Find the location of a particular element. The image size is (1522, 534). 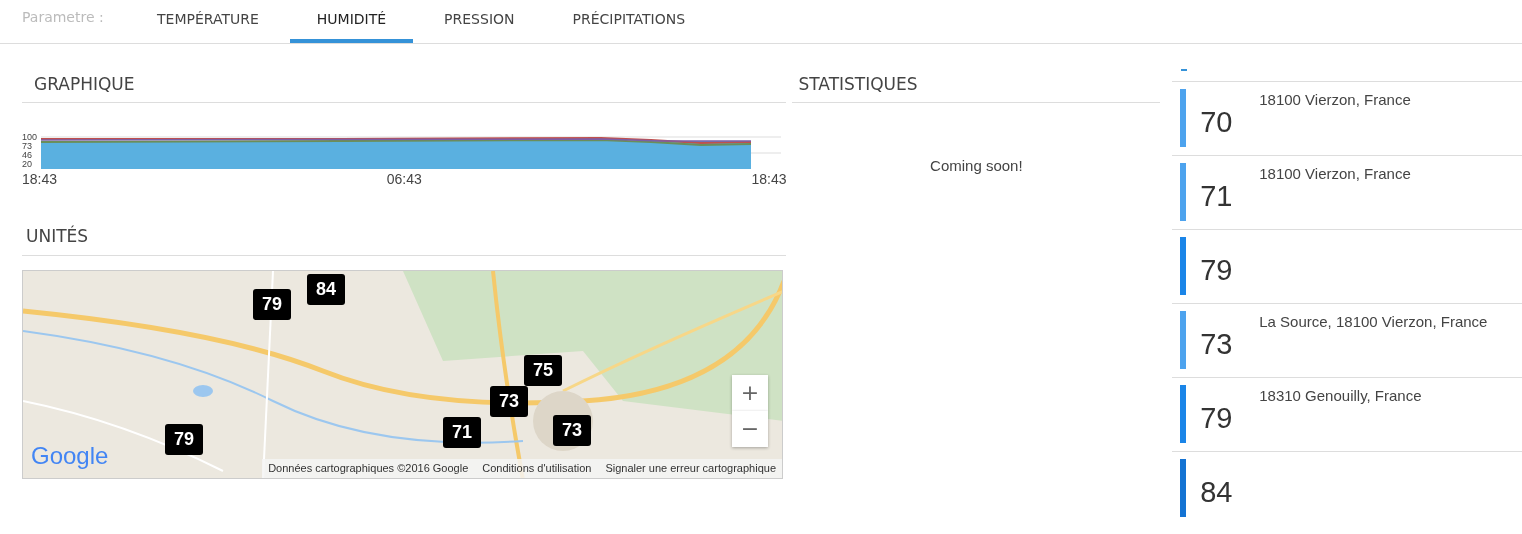

axis-label: 46 is located at coordinates (27, 156).